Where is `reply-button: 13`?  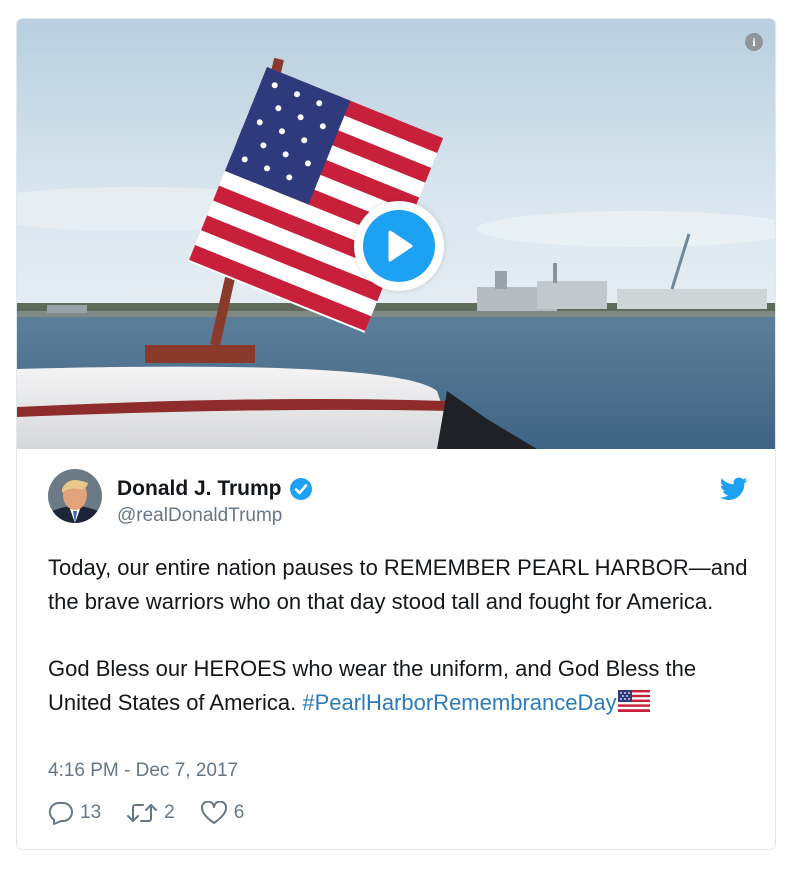 reply-button: 13 is located at coordinates (74, 813).